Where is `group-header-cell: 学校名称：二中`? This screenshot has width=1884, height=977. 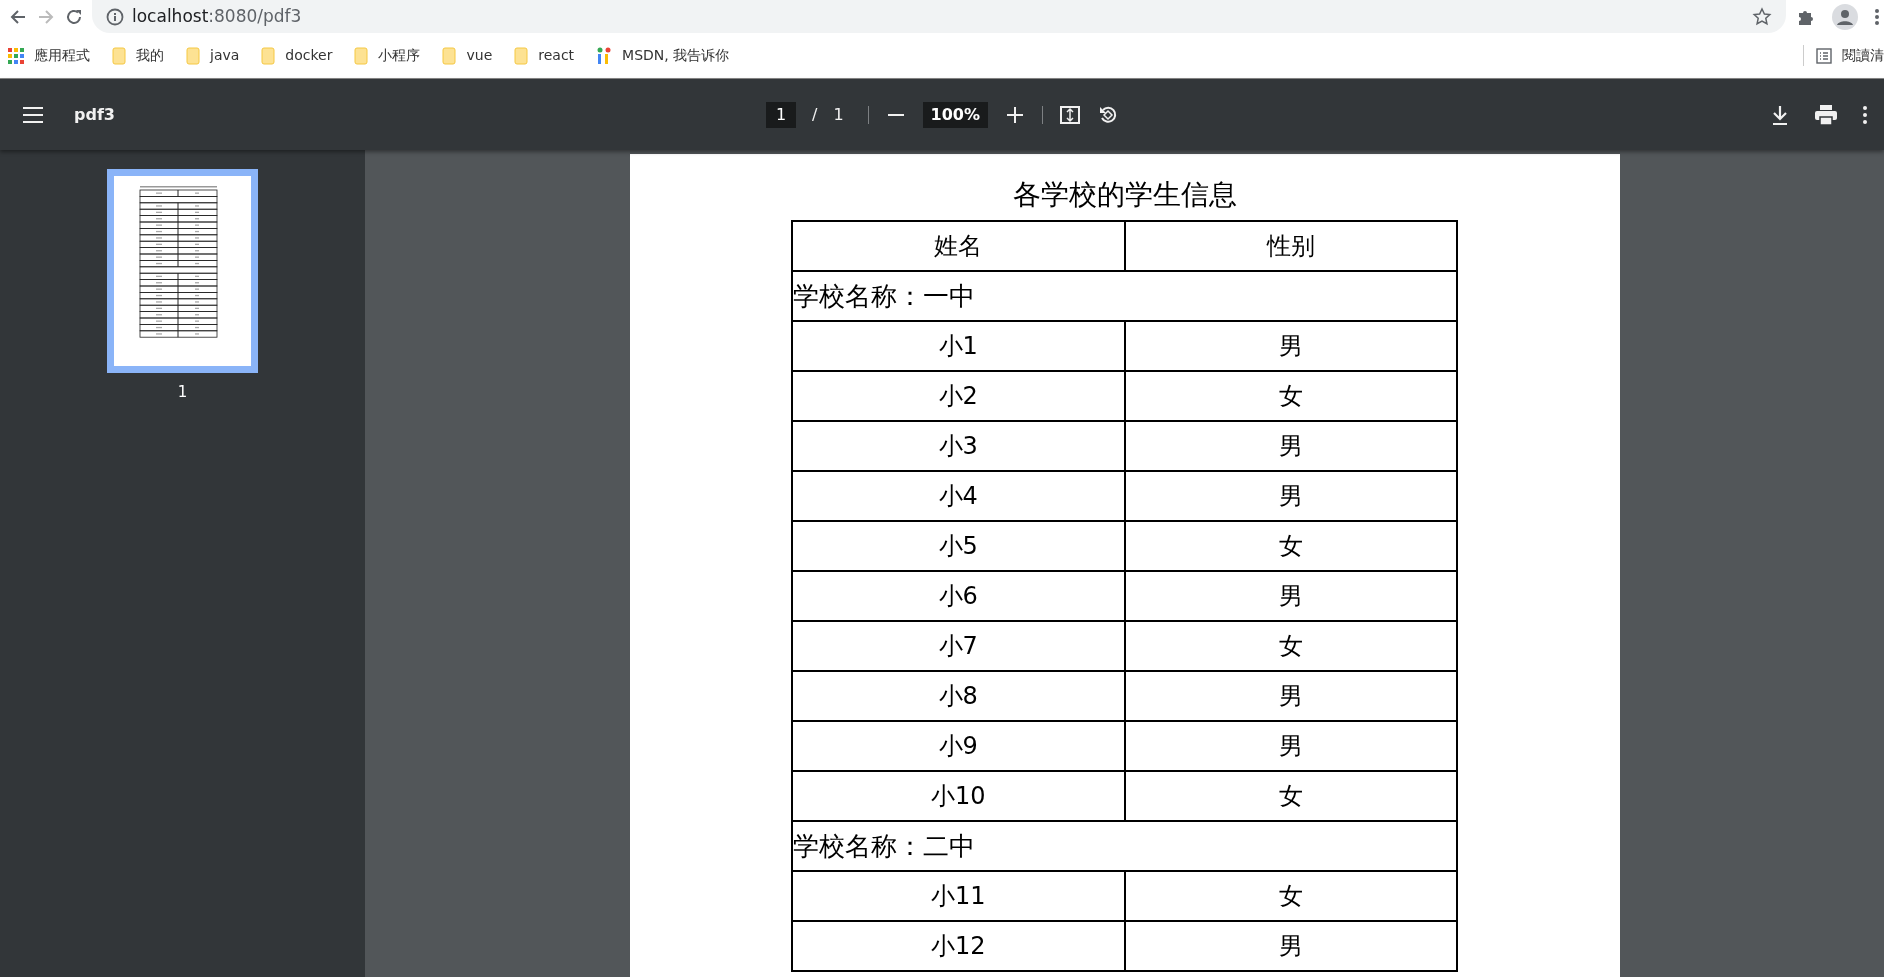 group-header-cell: 学校名称：二中 is located at coordinates (1124, 846).